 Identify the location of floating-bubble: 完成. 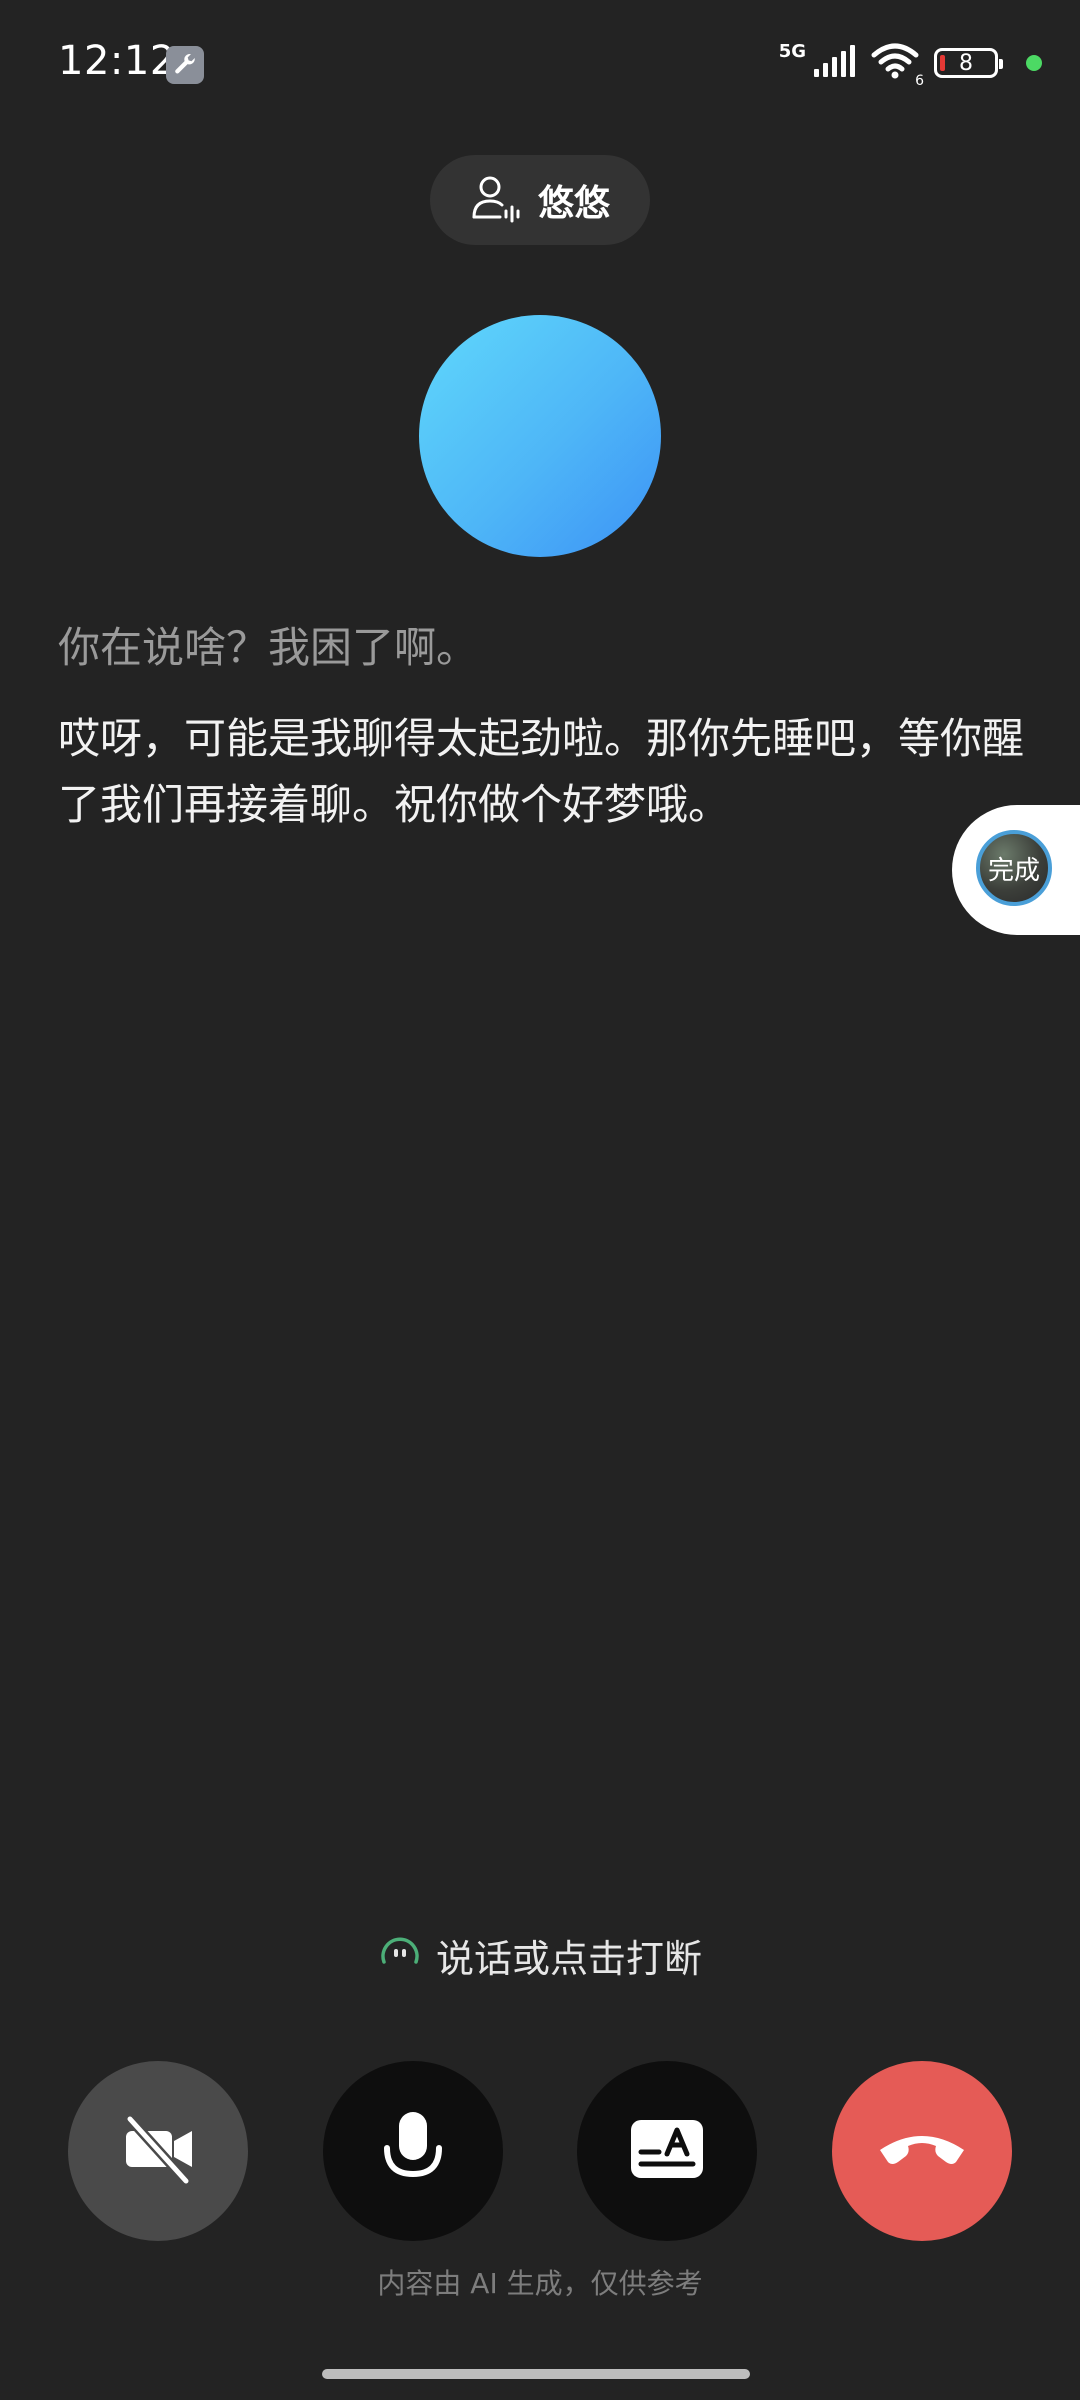
(1016, 870).